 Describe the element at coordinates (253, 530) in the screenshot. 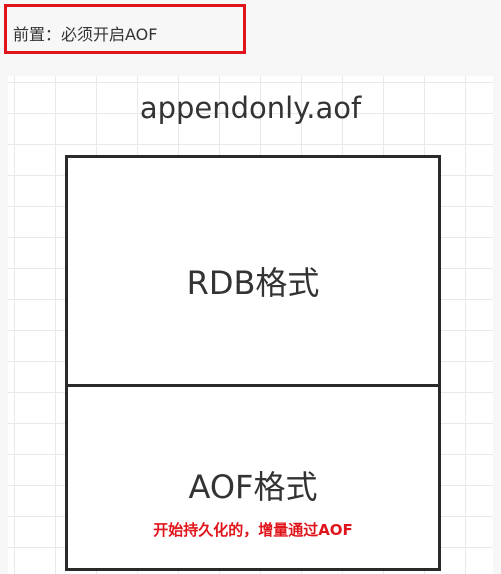

I see `aof-section-note: 开始持久化的，增量通过AOF` at that location.